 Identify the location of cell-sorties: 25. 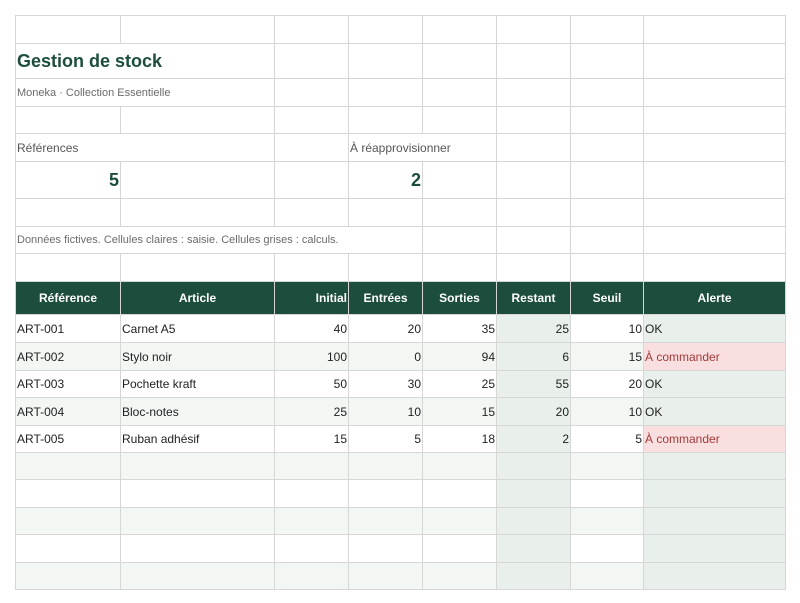
(459, 384).